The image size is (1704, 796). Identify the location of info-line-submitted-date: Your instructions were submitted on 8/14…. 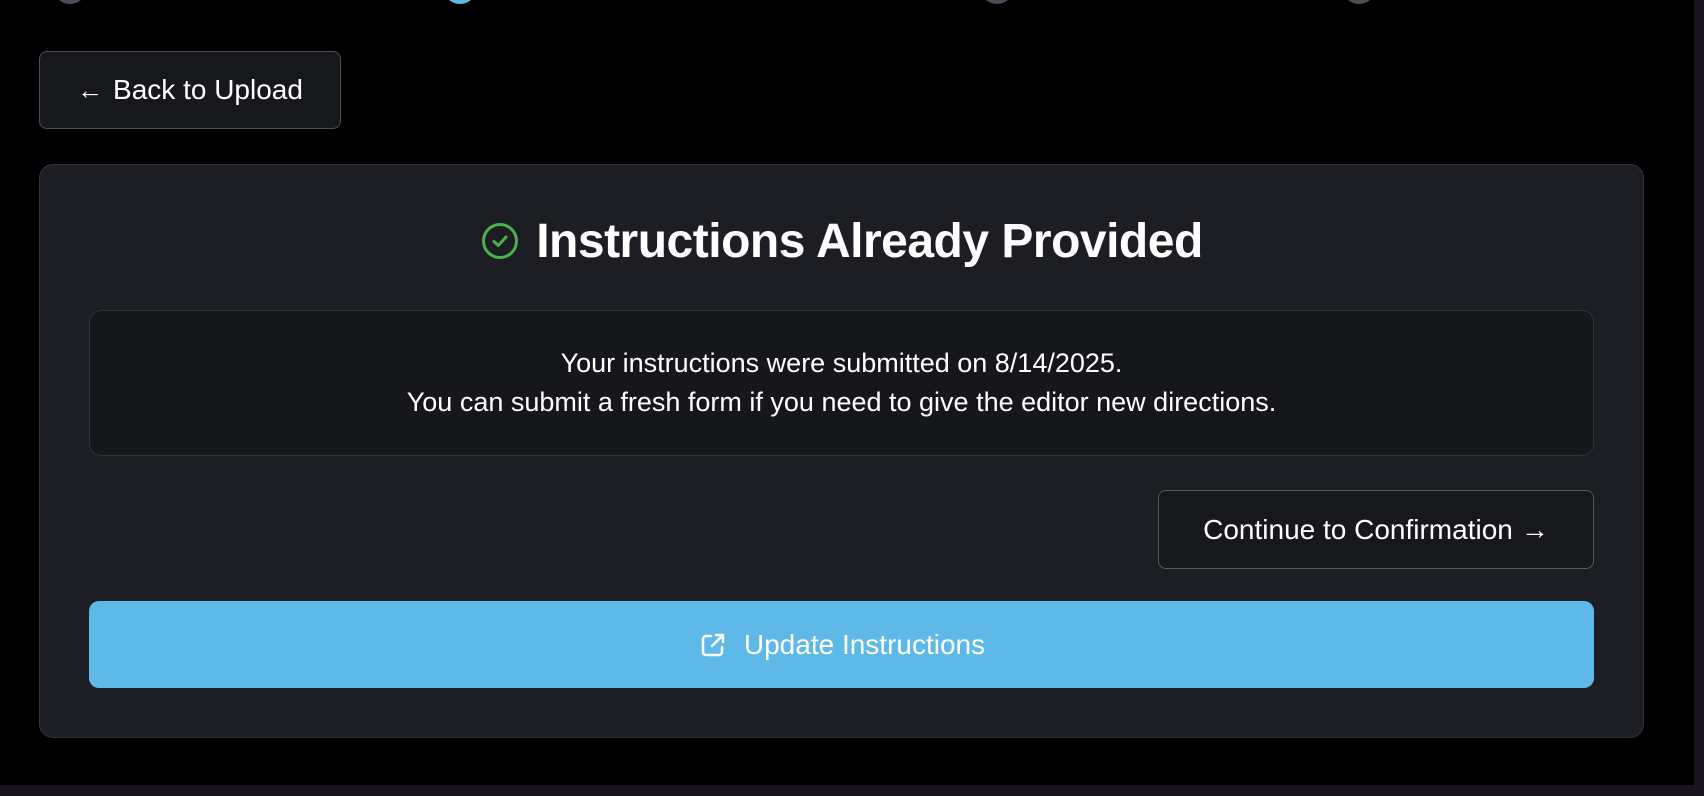
(841, 363).